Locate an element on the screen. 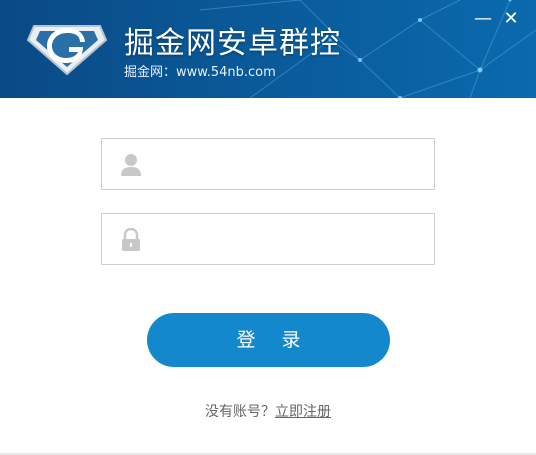  app-logo is located at coordinates (67, 50).